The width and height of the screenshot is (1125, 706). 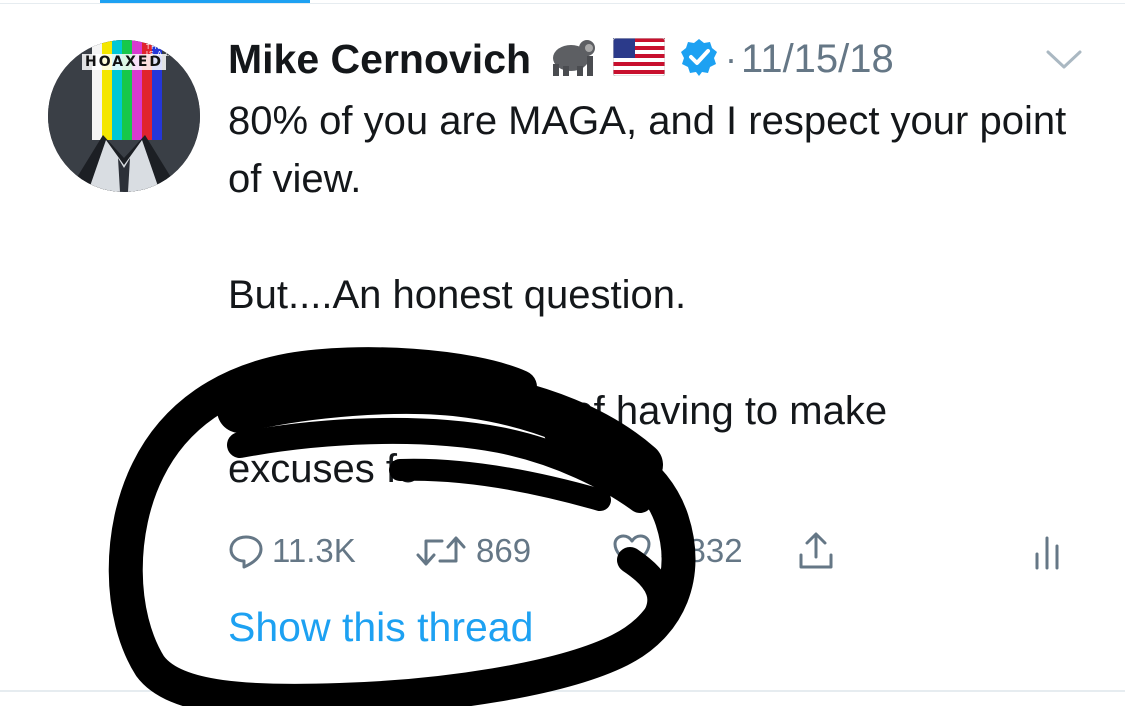 I want to click on tweet-date: 11/15/18, so click(x=817, y=59).